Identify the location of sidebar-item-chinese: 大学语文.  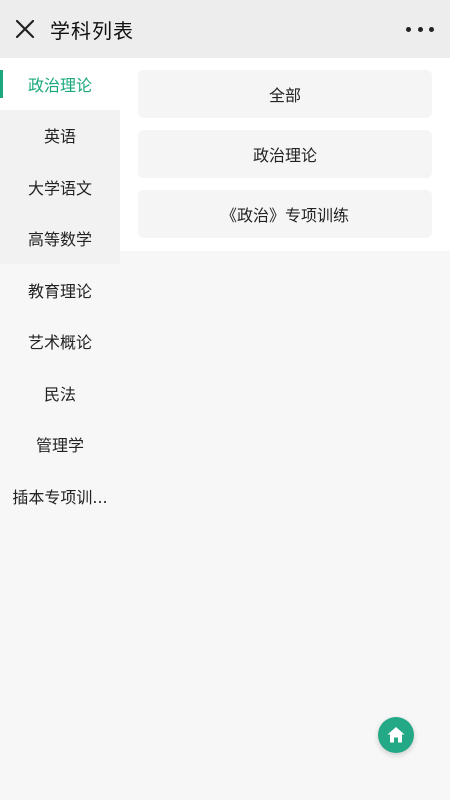
(60, 187).